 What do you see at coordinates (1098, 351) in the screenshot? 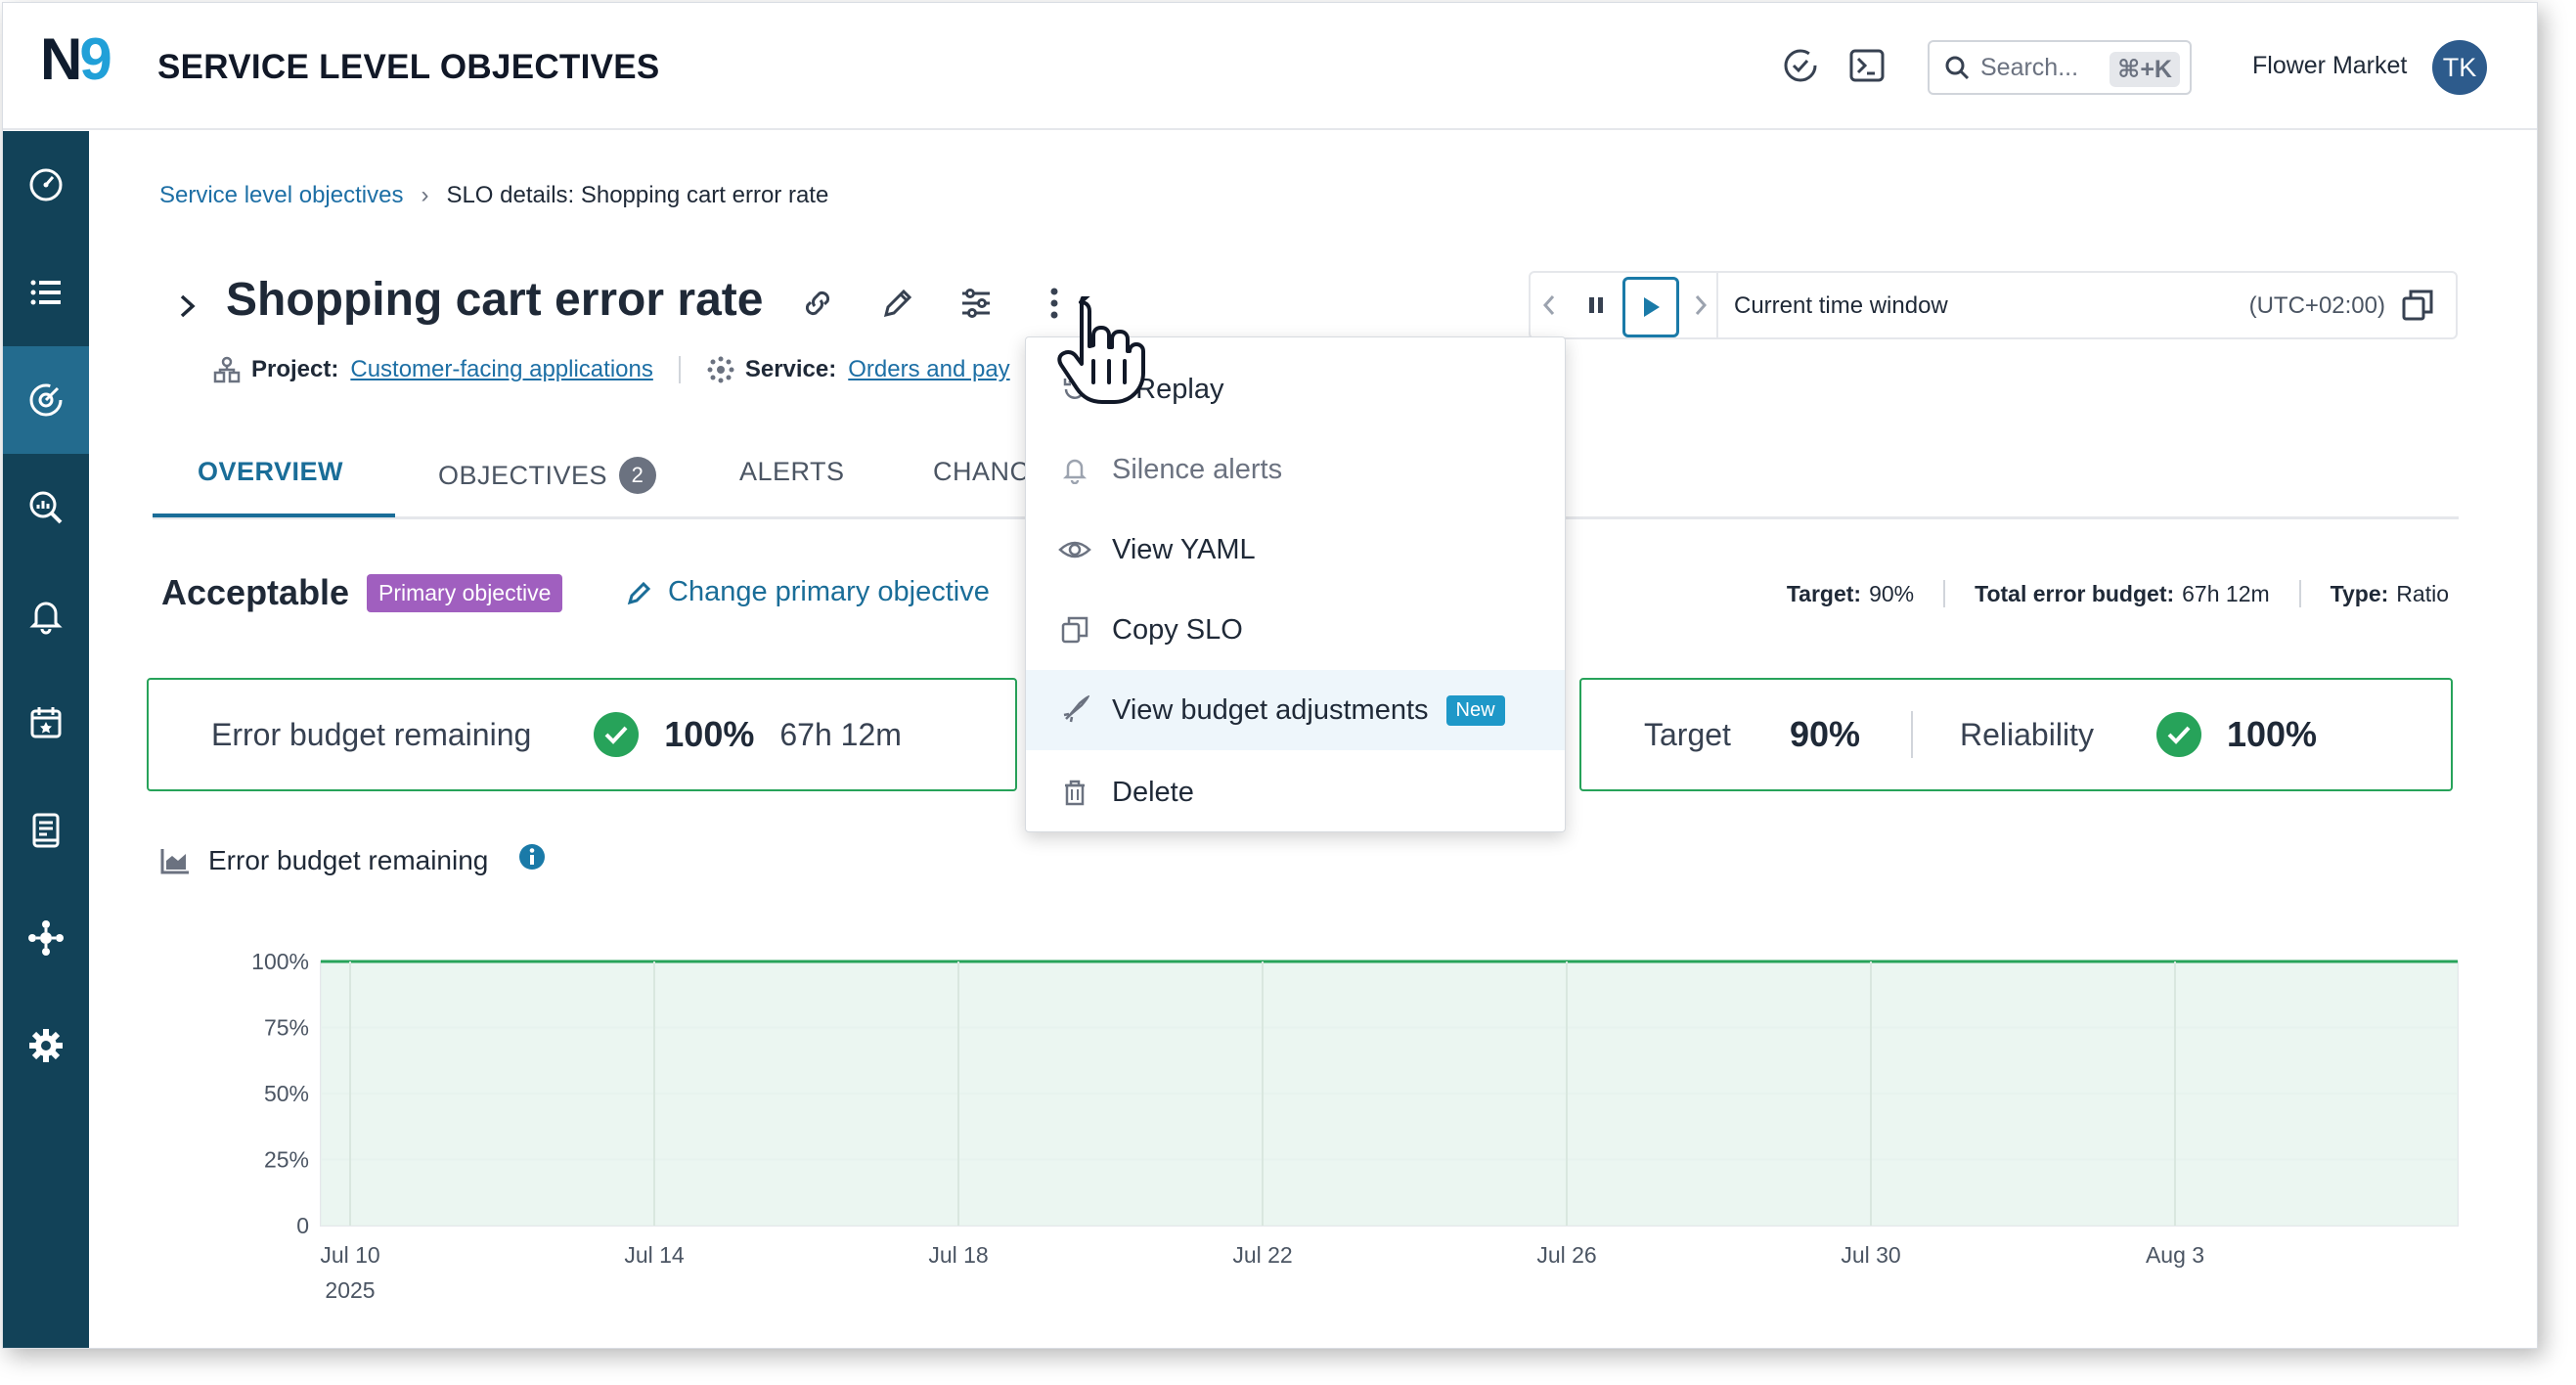
I see `hand-cursor-icon` at bounding box center [1098, 351].